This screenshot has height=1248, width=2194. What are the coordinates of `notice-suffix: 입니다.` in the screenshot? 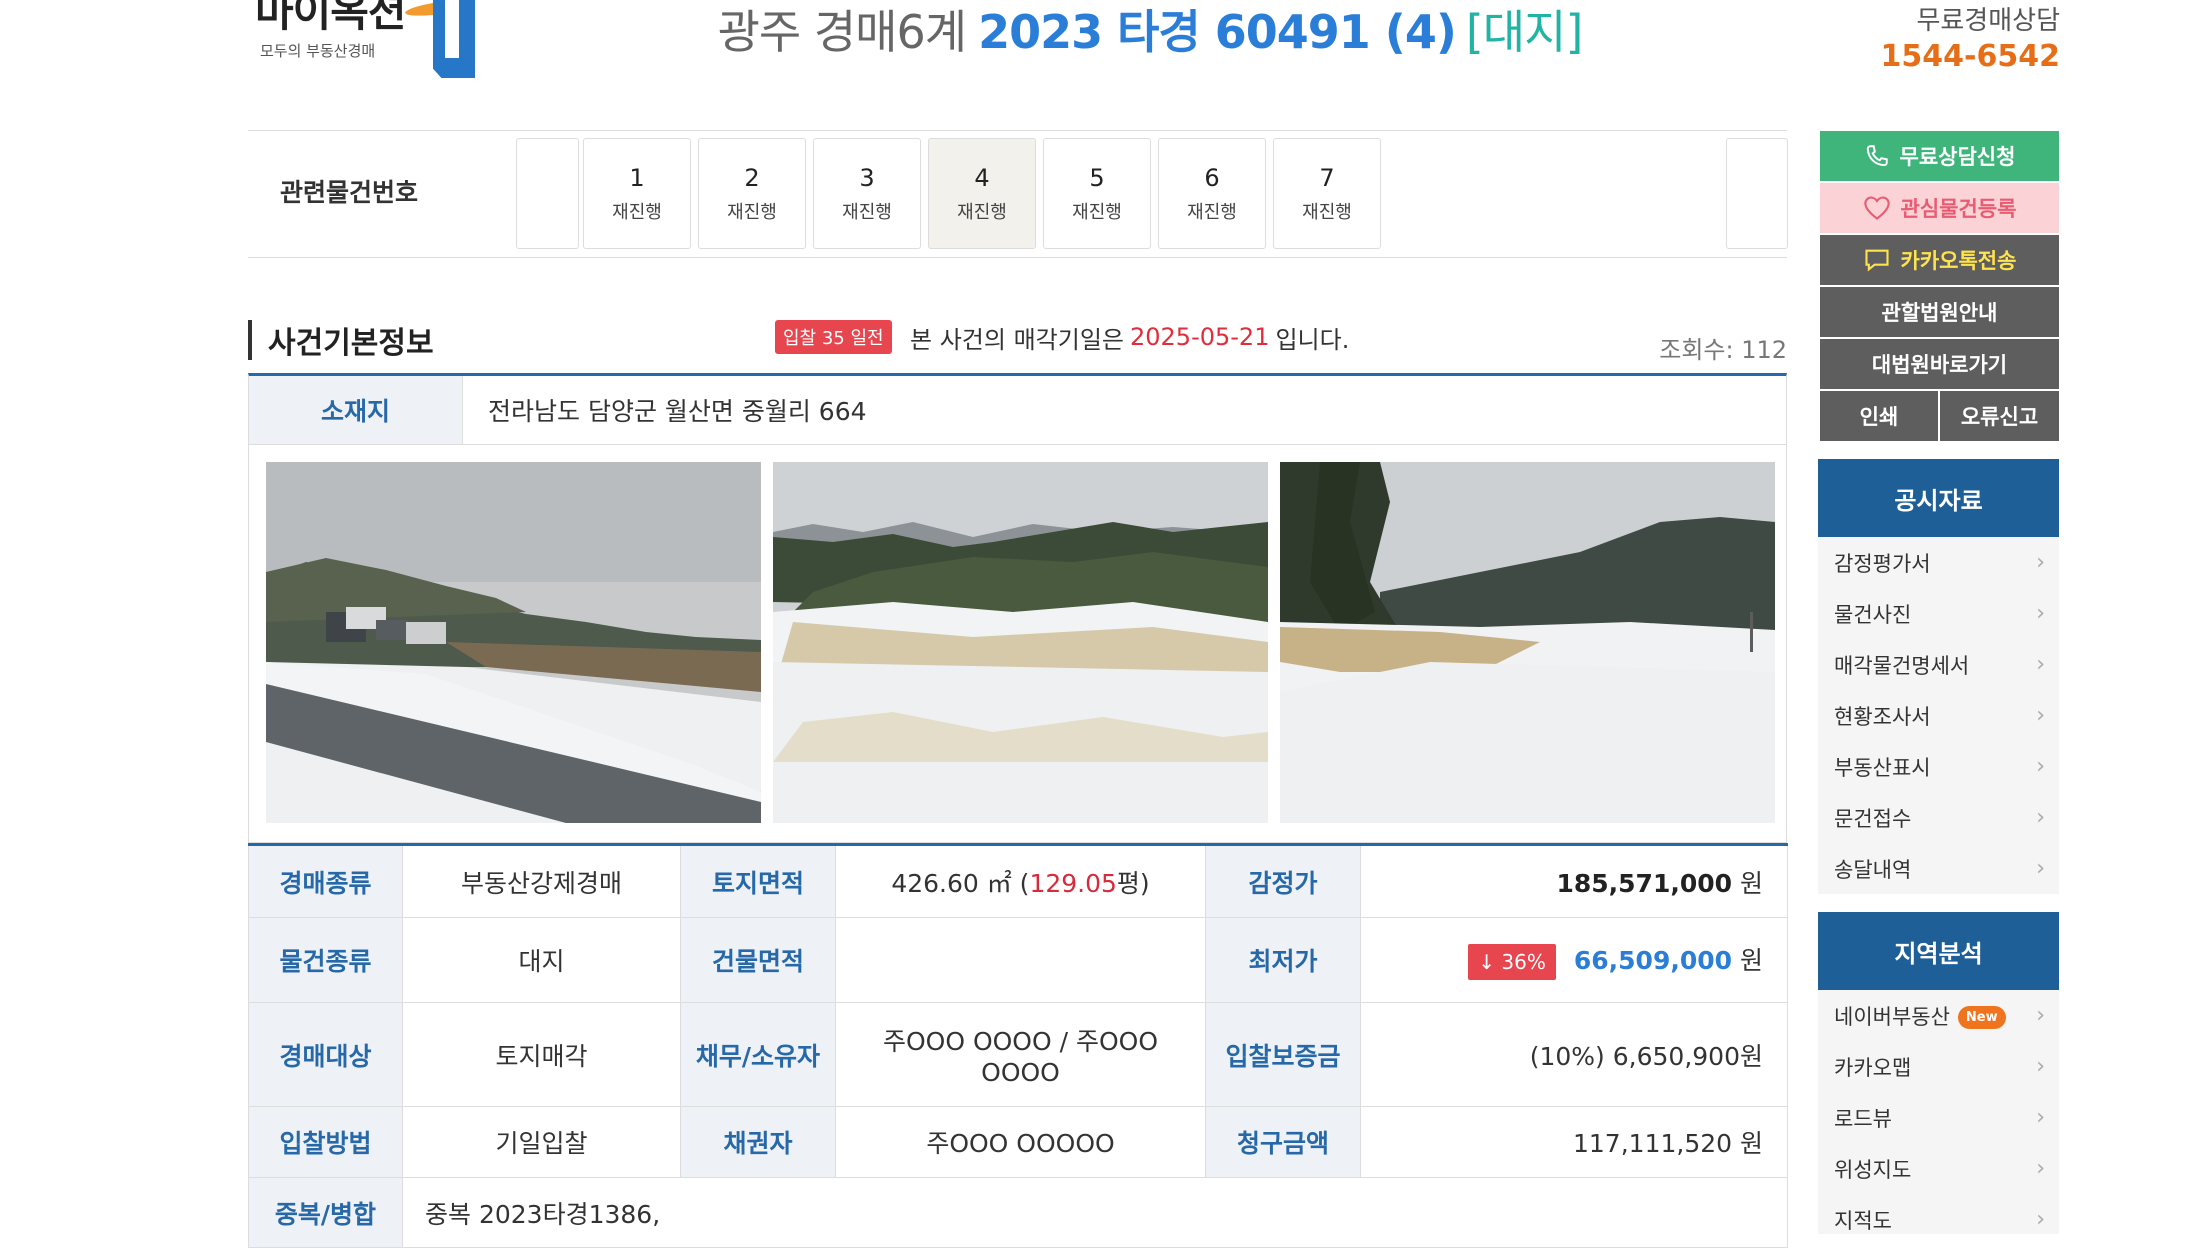 It's located at (1312, 339).